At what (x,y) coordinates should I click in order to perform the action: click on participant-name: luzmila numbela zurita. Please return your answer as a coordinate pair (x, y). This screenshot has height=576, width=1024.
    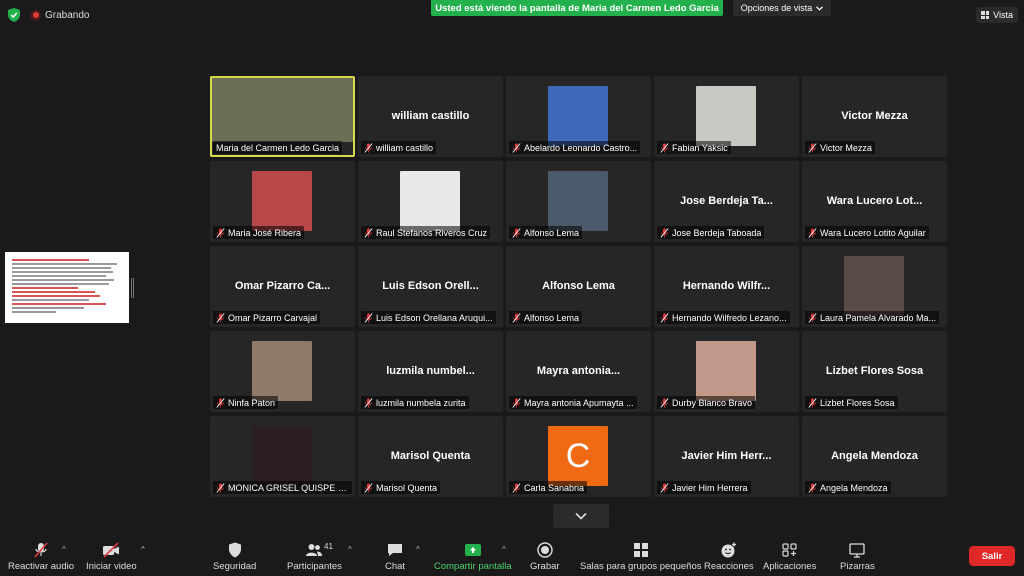
    Looking at the image, I should click on (421, 402).